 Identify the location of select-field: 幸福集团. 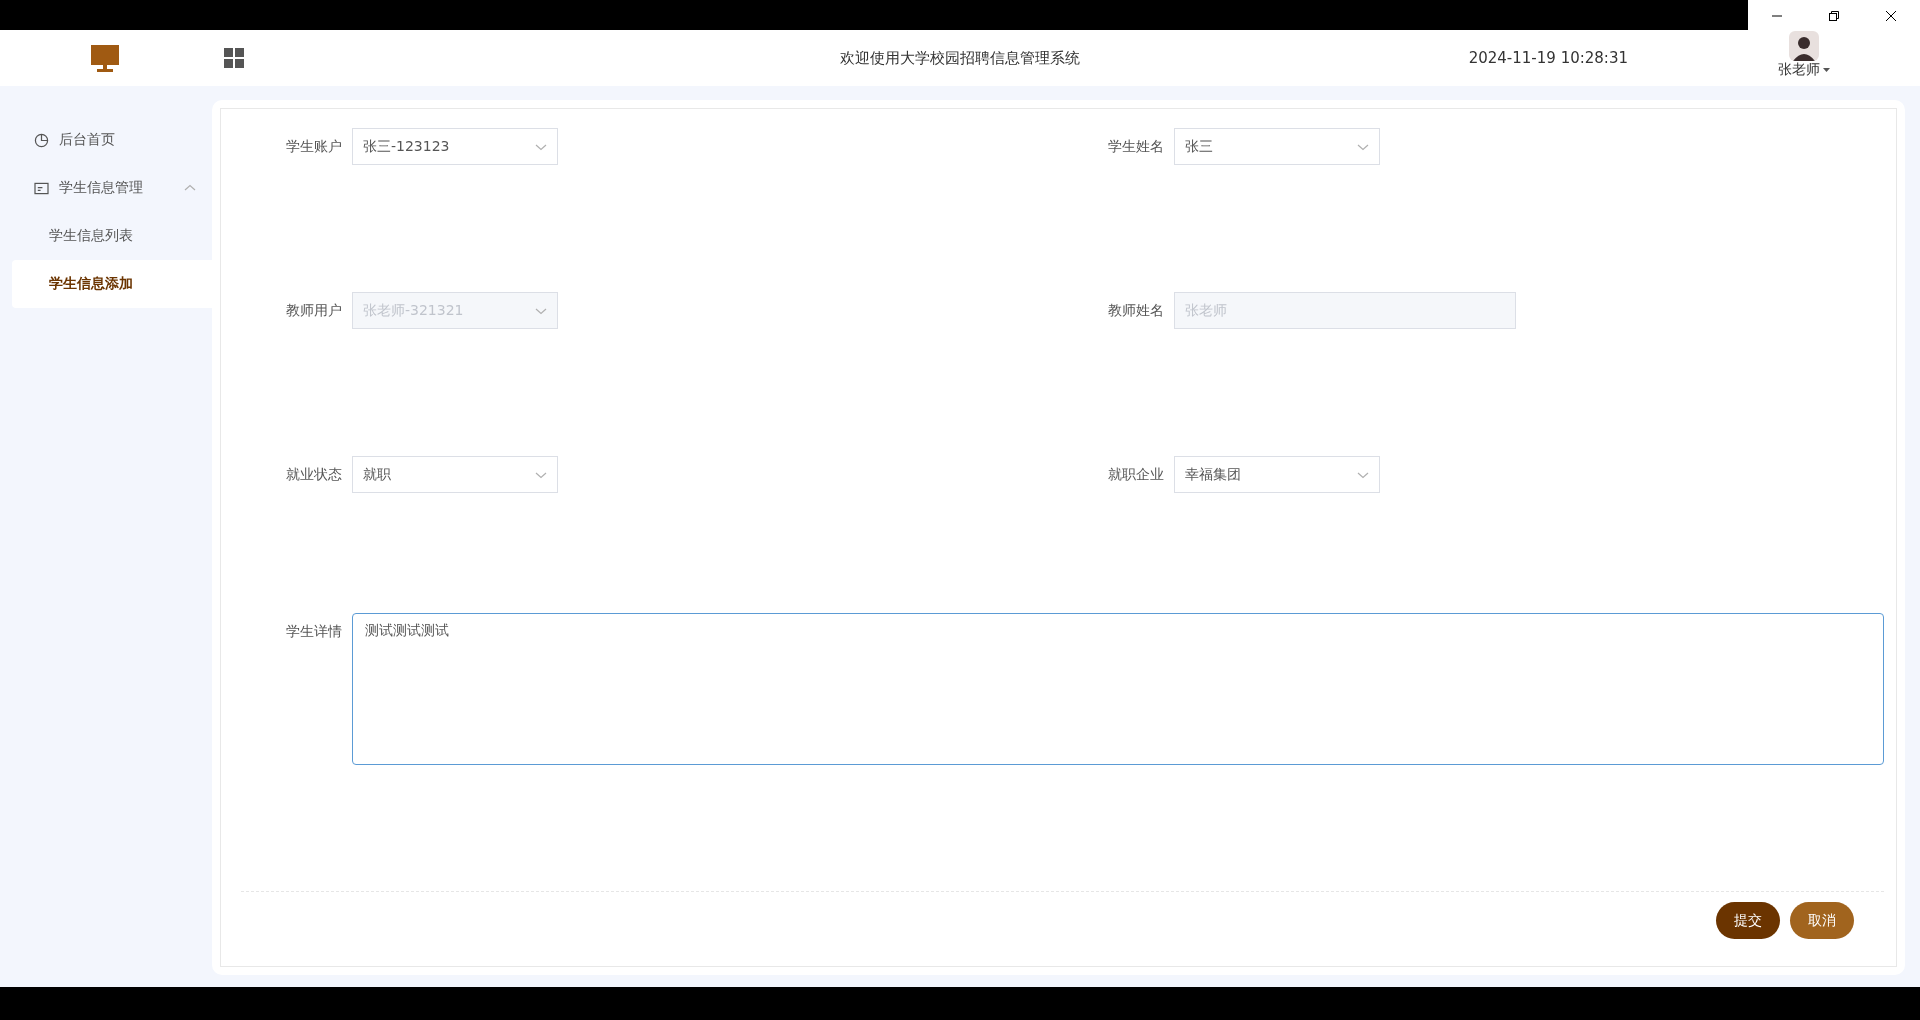
(1276, 474).